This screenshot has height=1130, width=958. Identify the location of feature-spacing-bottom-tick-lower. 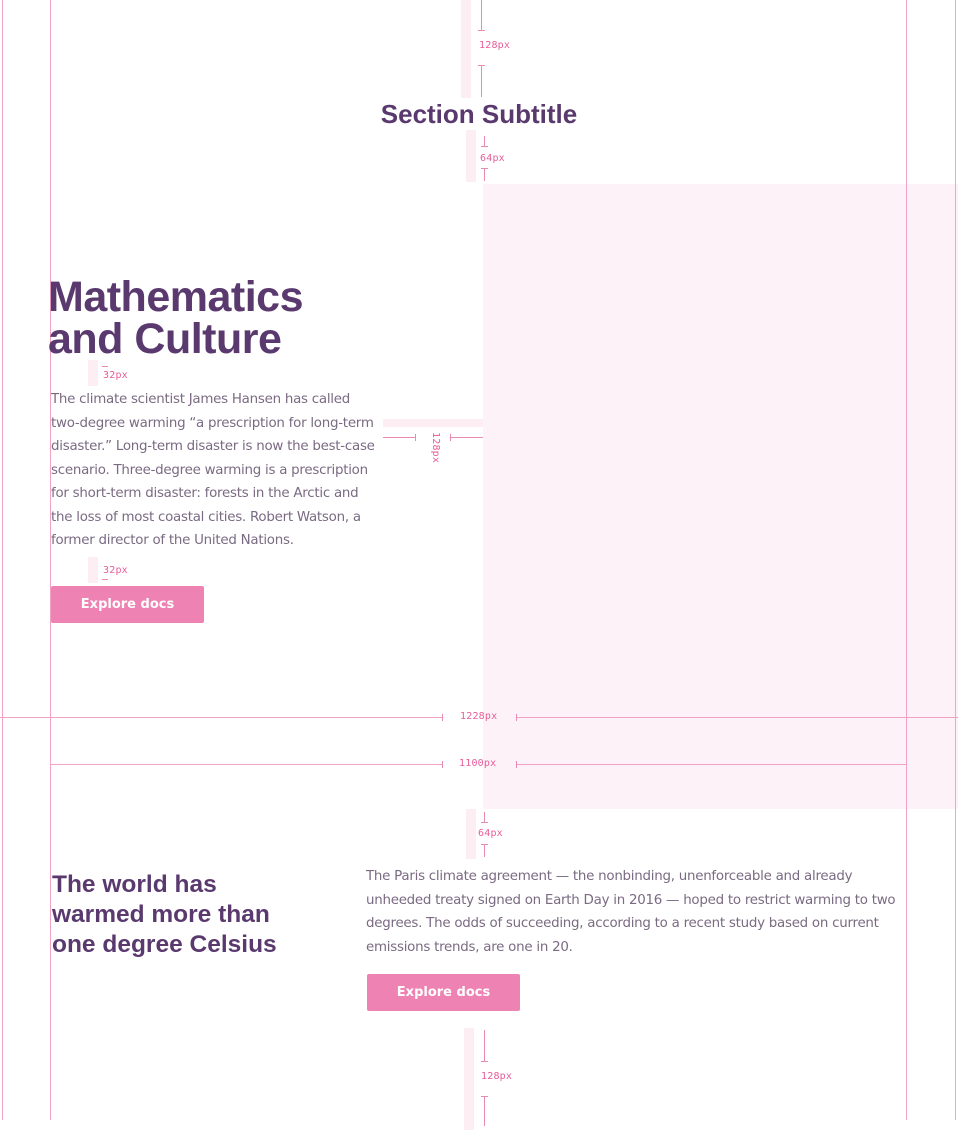
(484, 1111).